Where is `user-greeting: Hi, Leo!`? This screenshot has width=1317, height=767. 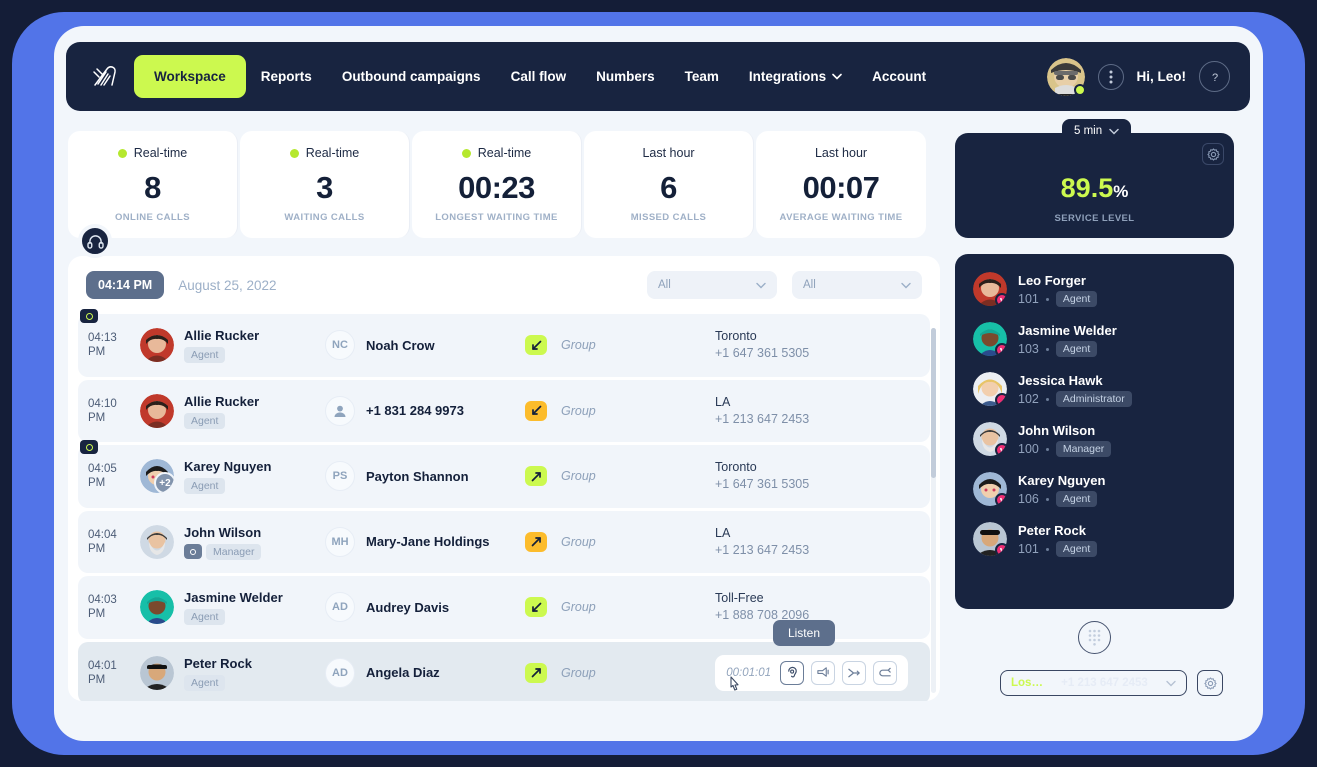
user-greeting: Hi, Leo! is located at coordinates (1161, 76).